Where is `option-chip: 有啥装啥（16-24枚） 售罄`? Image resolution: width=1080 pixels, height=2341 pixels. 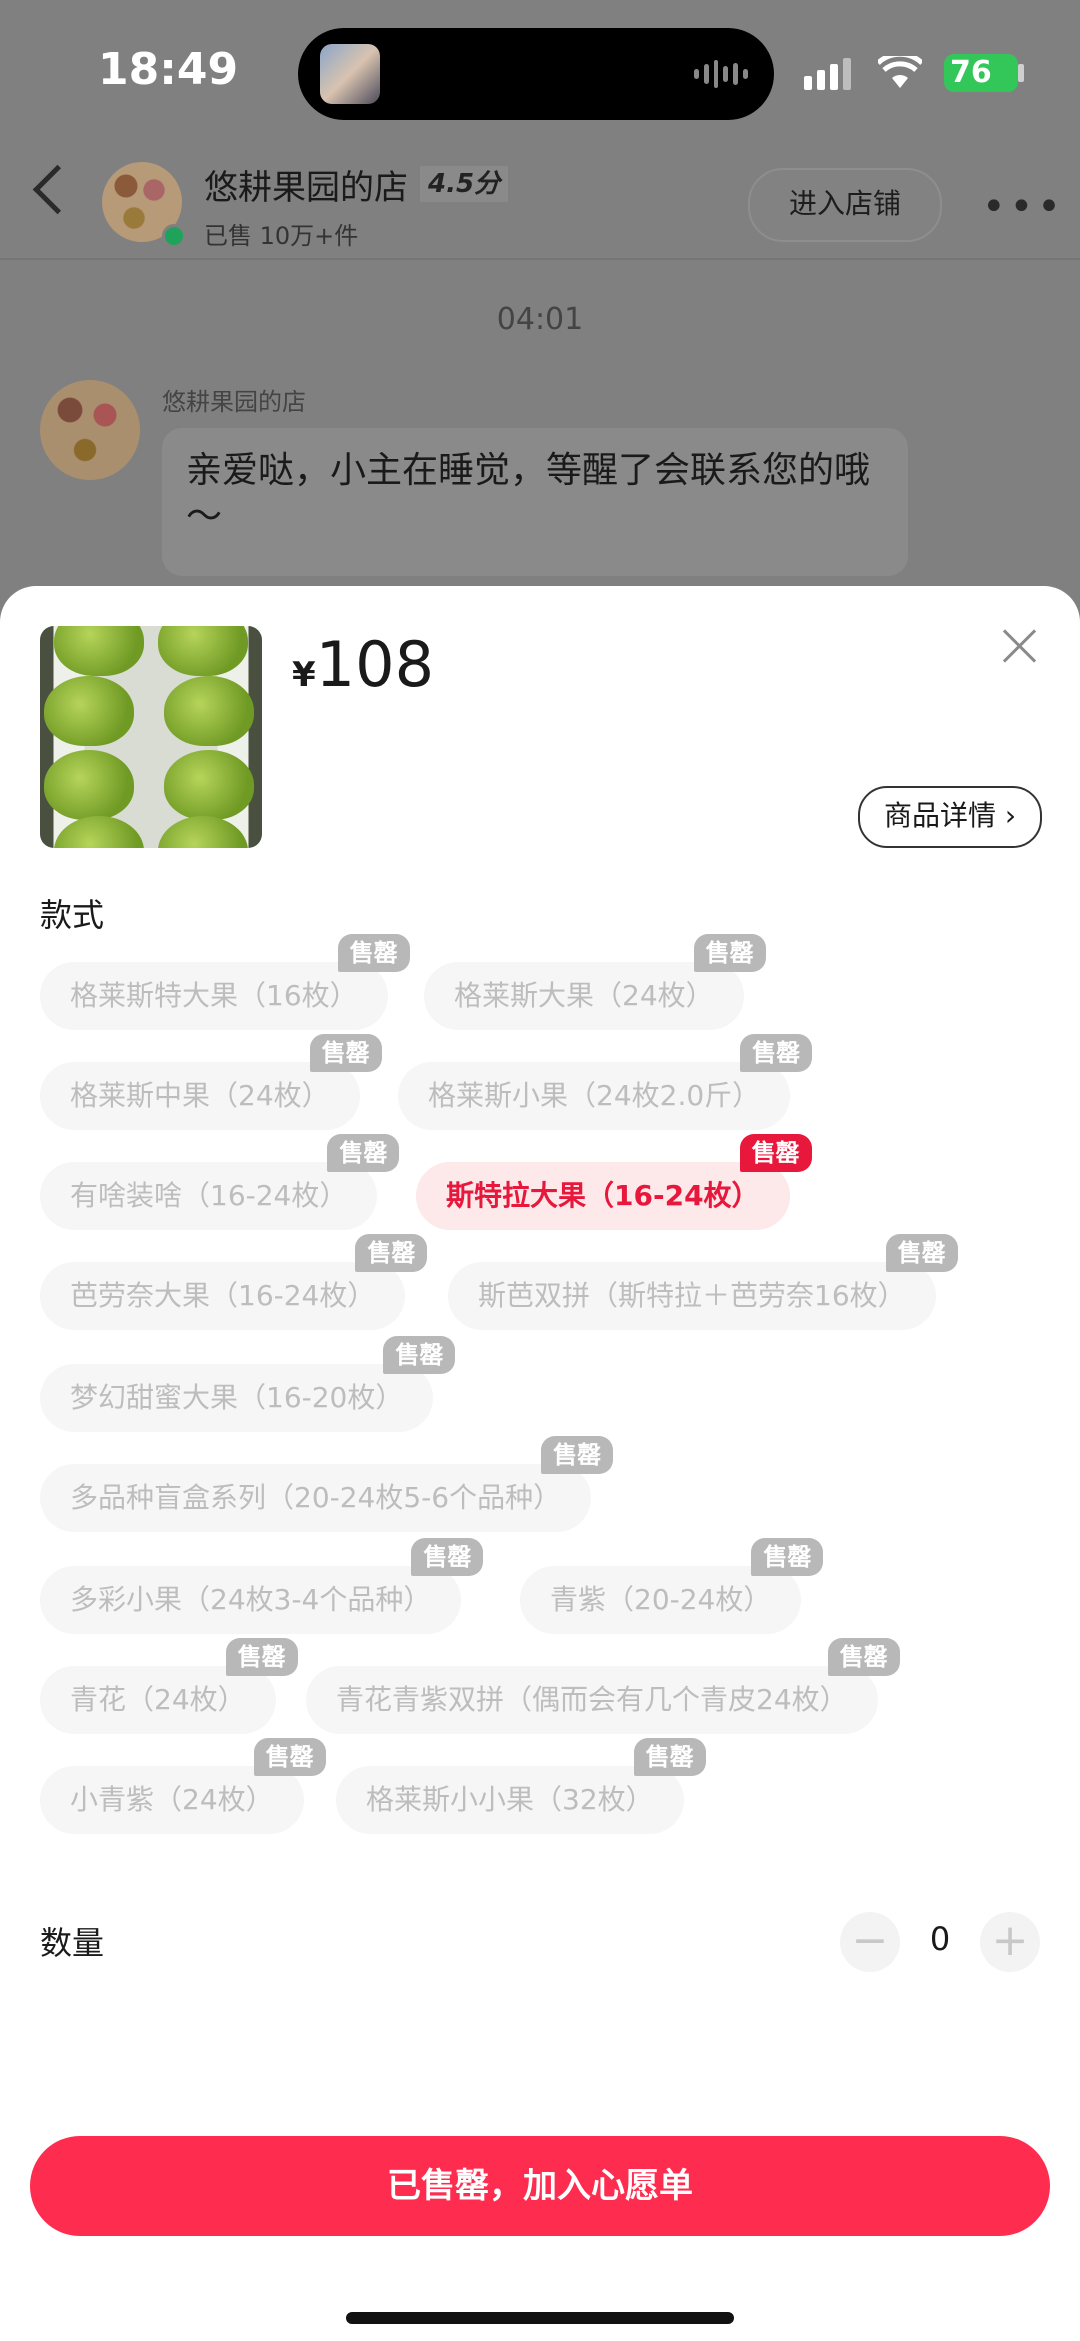
option-chip: 有啥装啥（16-24枚） 售罄 is located at coordinates (220, 1182).